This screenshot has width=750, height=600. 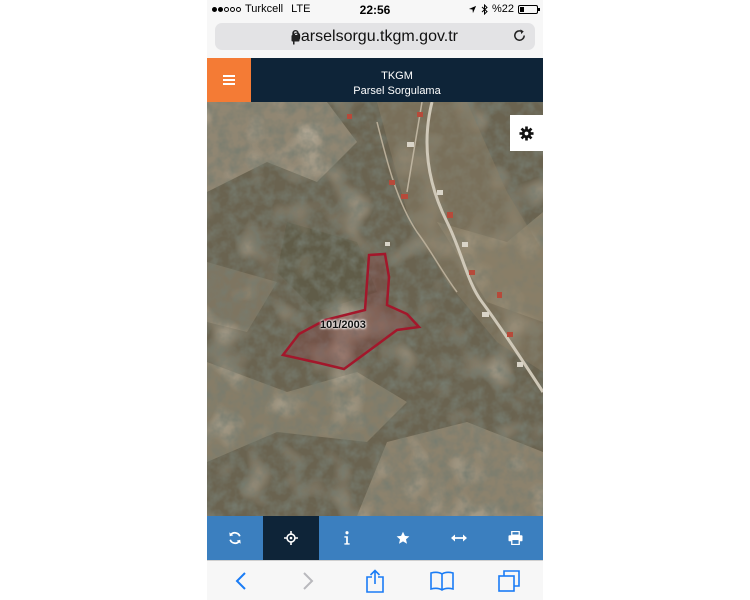 I want to click on settings-button, so click(x=526, y=133).